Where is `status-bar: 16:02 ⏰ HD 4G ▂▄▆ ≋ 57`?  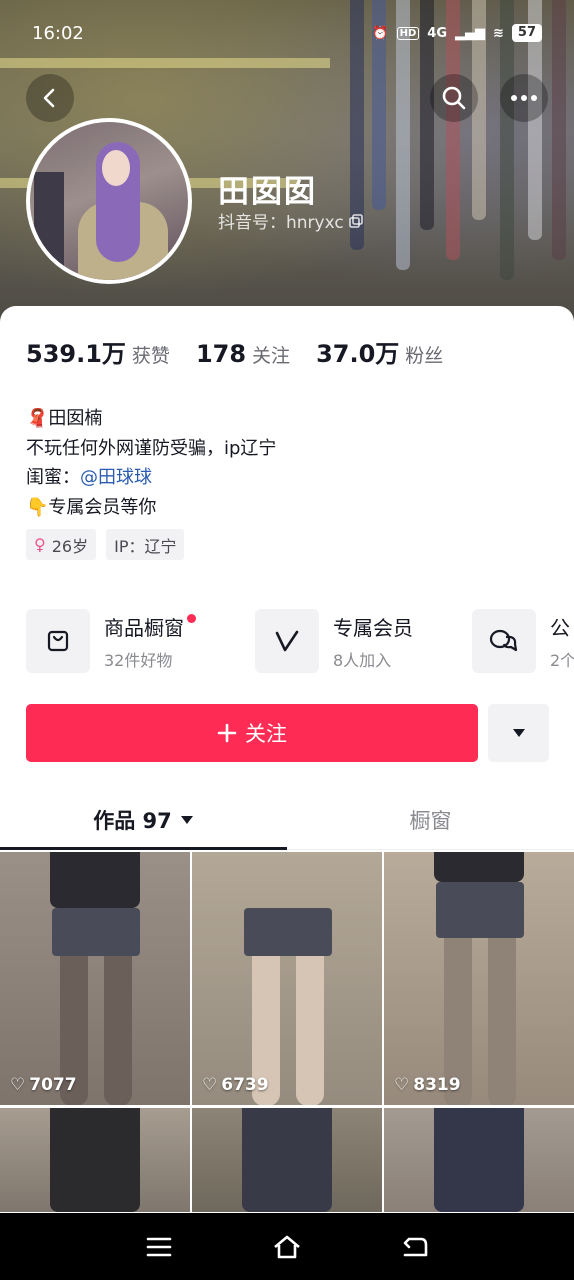 status-bar: 16:02 ⏰ HD 4G ▂▄▆ ≋ 57 is located at coordinates (287, 33).